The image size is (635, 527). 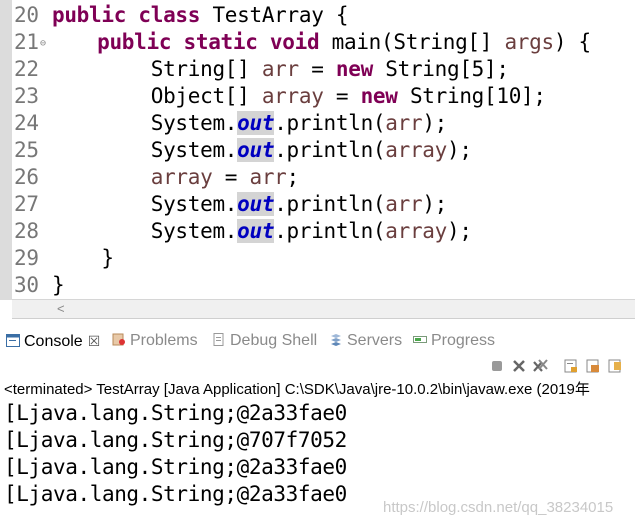 I want to click on progress-icon, so click(x=420, y=337).